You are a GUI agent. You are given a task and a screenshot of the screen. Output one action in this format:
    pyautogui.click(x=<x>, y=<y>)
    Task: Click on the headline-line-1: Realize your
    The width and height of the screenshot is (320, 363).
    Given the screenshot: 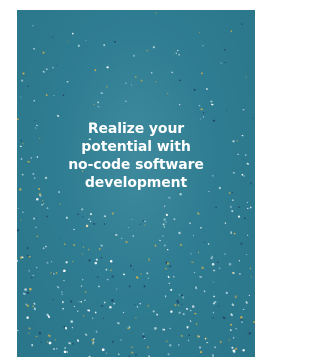 What is the action you would take?
    pyautogui.click(x=136, y=129)
    